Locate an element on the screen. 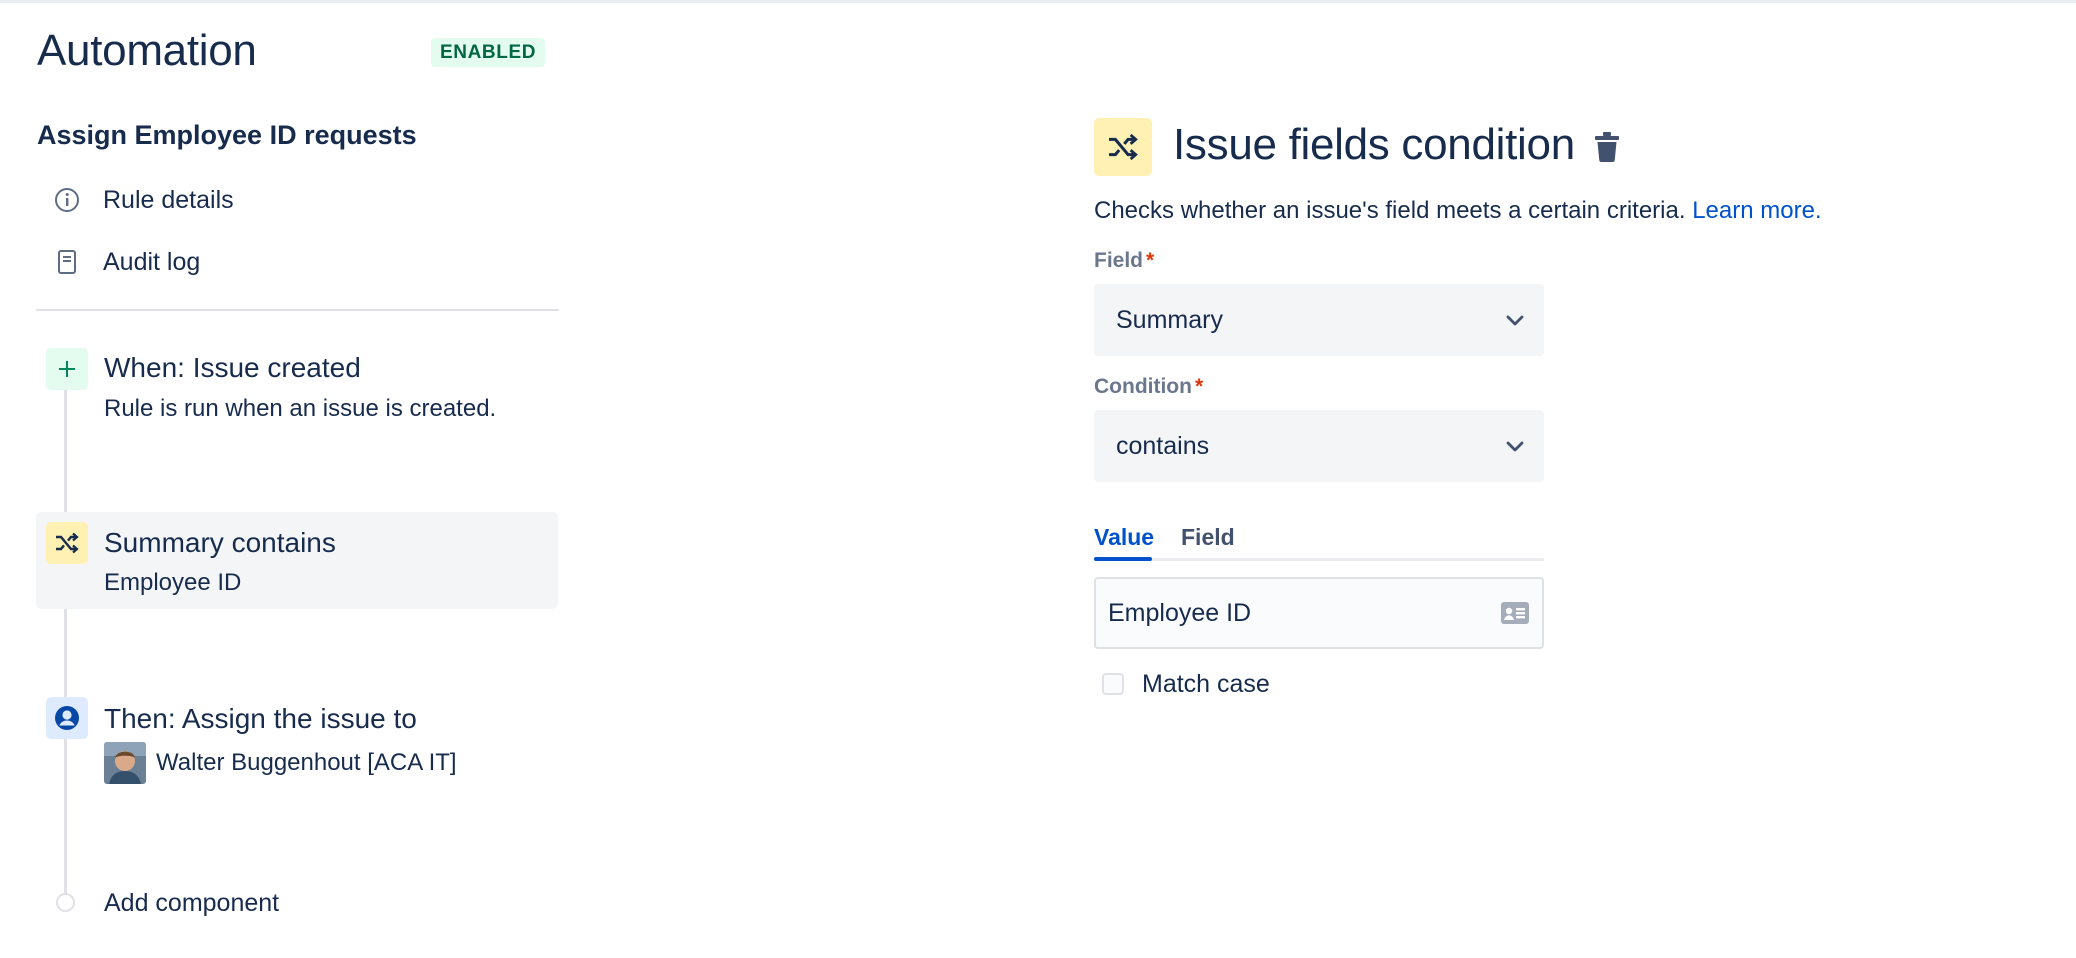  trigger-title: When: Issue created is located at coordinates (232, 367).